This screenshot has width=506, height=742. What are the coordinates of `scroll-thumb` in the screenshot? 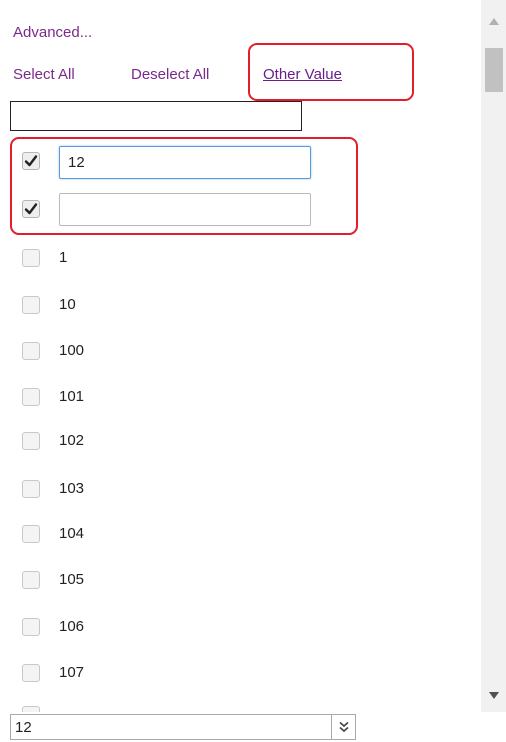 It's located at (494, 70).